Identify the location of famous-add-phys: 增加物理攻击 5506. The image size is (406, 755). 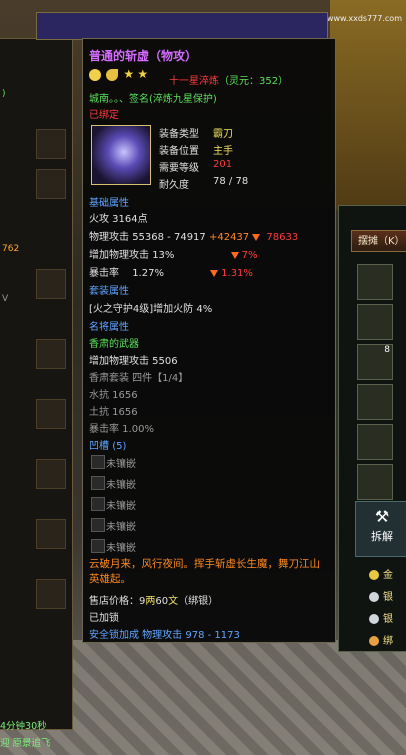
(133, 361).